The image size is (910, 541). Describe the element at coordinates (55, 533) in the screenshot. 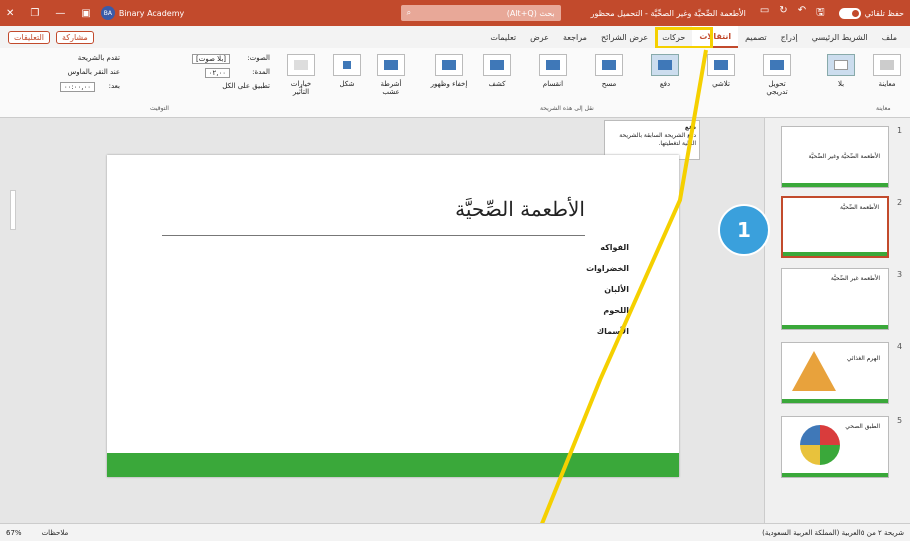

I see `notes-button: ملاحظات` at that location.